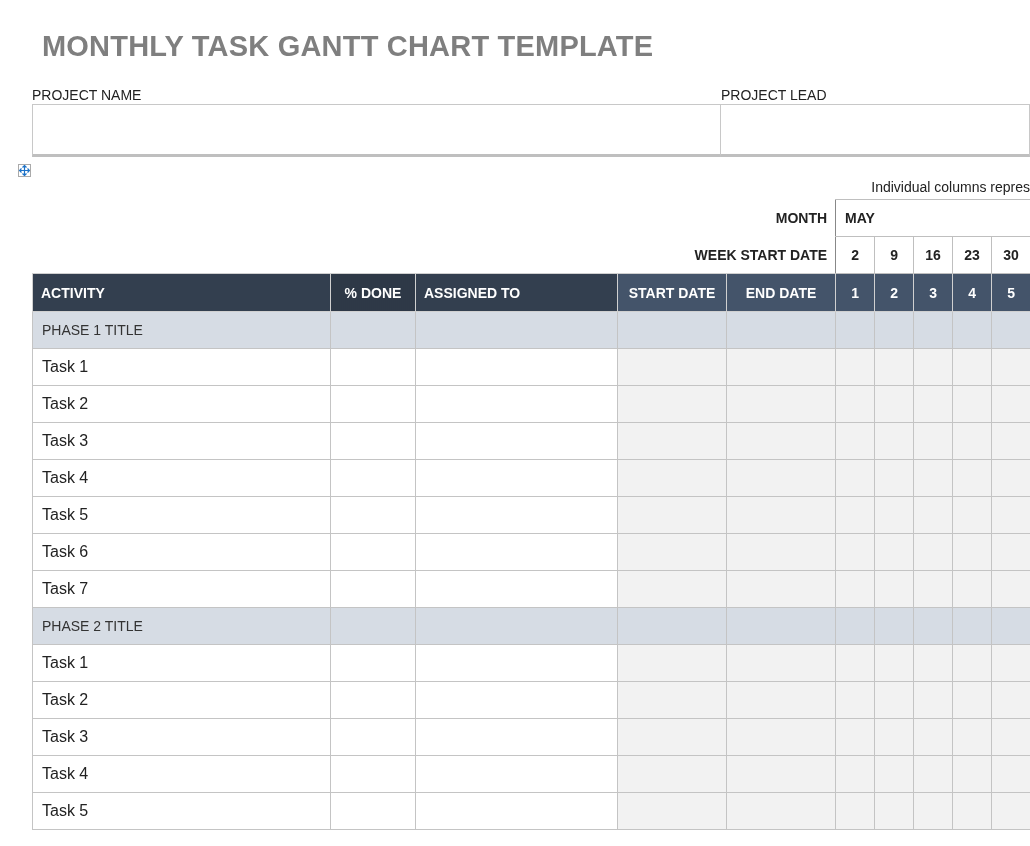 This screenshot has width=1030, height=846. Describe the element at coordinates (781, 292) in the screenshot. I see `column-header: END DATE` at that location.